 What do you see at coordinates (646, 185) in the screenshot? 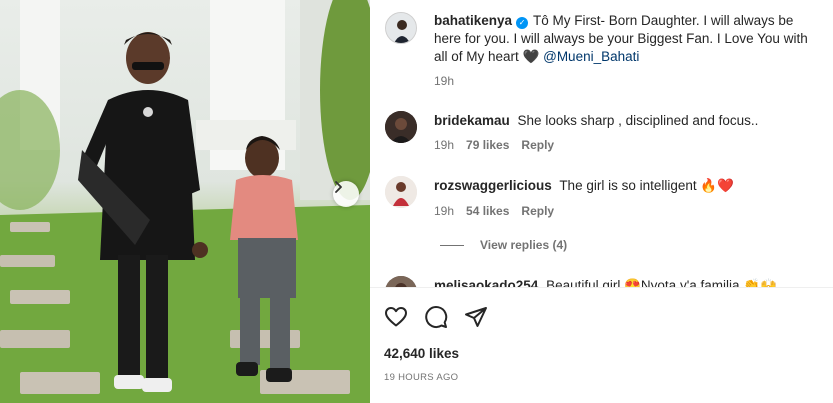
I see `comment-text: The girl is so intelligent 🔥❤️` at bounding box center [646, 185].